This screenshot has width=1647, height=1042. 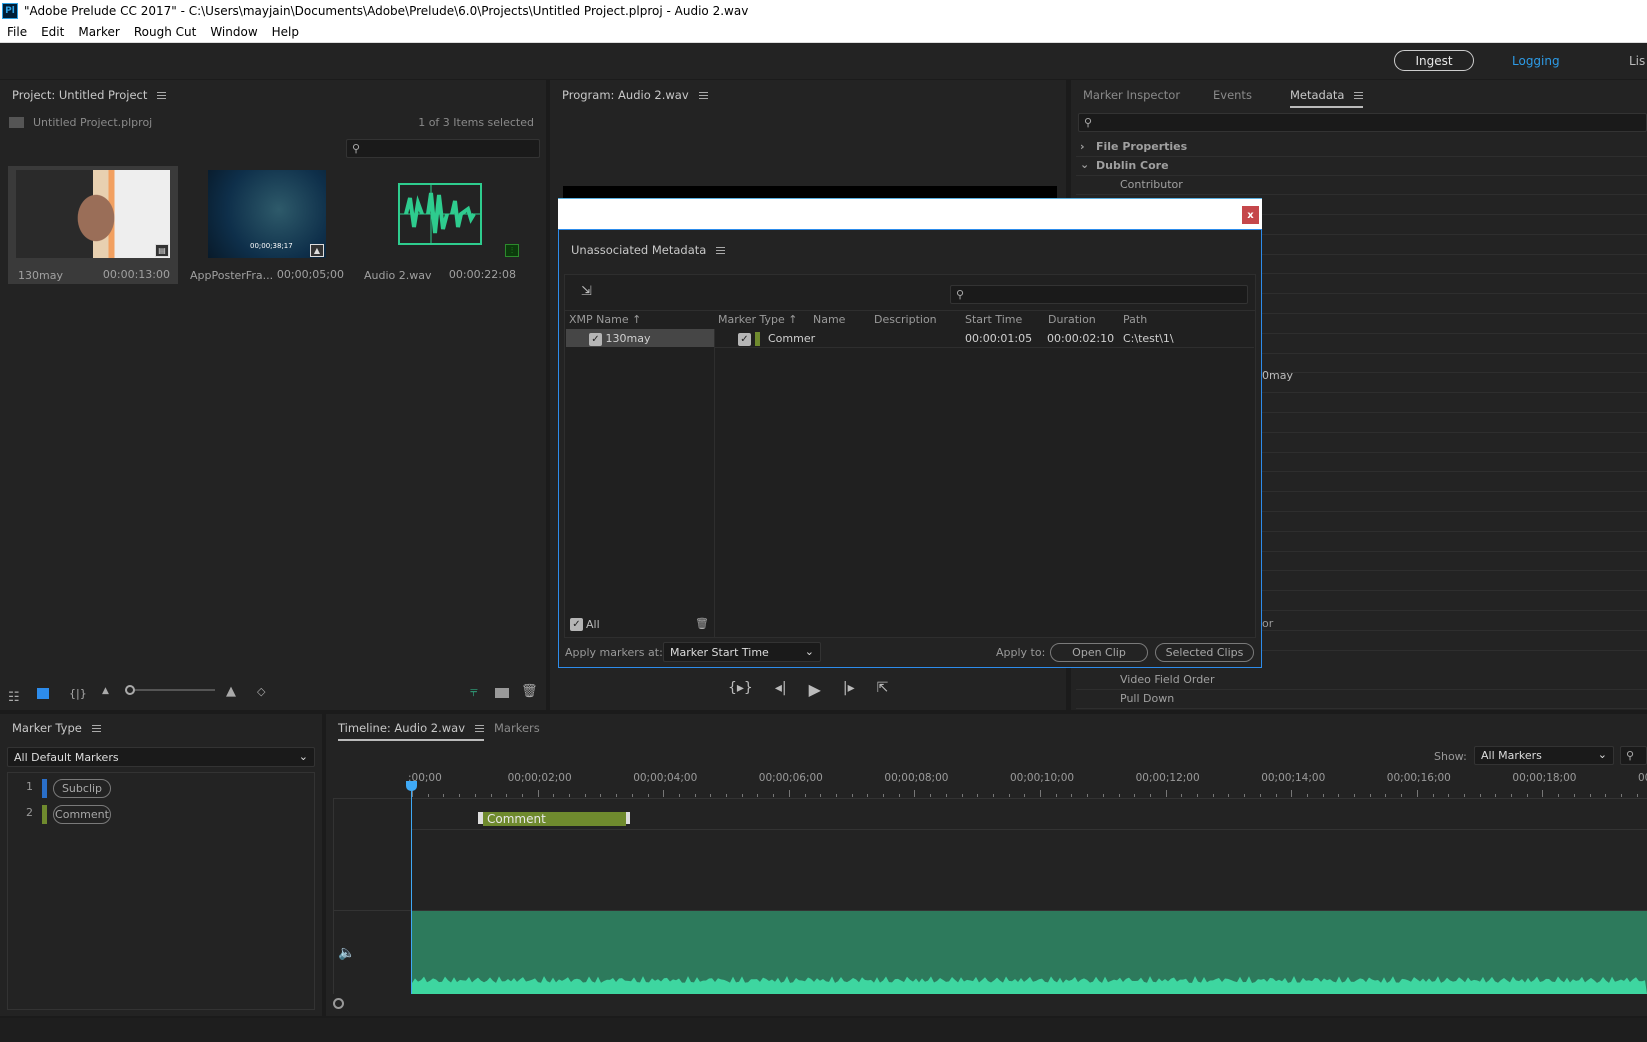 I want to click on field-value: 0may, so click(x=1277, y=375).